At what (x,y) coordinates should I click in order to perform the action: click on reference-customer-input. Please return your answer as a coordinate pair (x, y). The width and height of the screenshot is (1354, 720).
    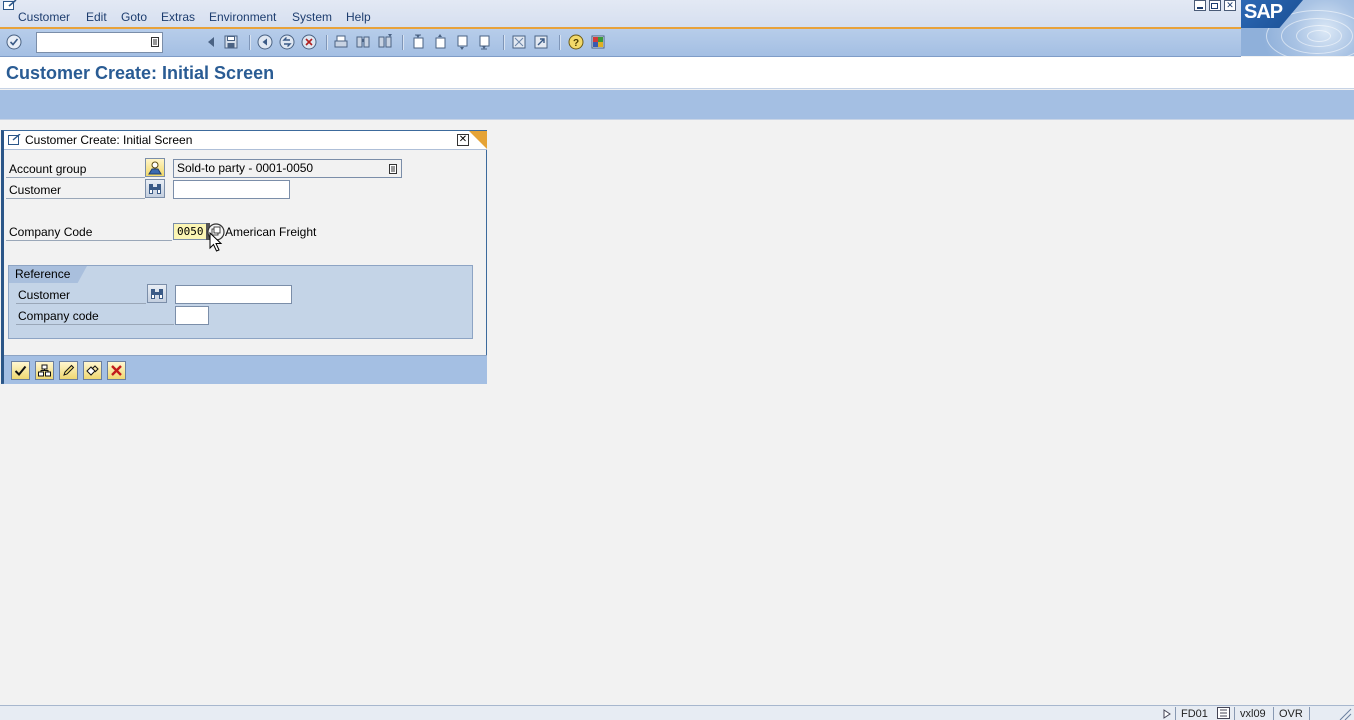
    Looking at the image, I should click on (233, 294).